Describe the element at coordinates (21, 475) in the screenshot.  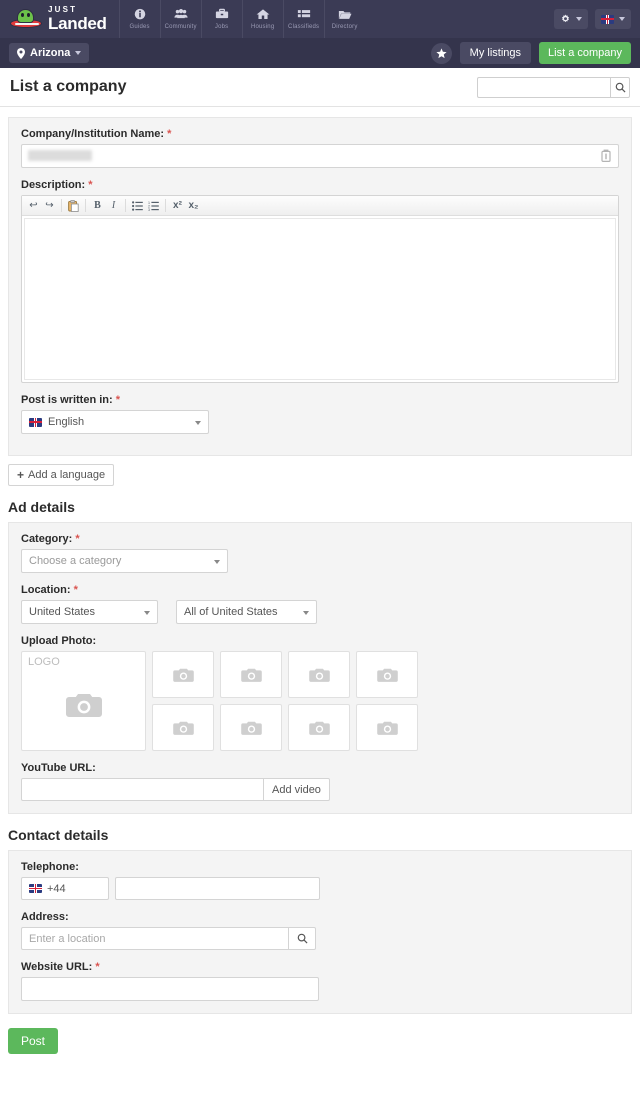
I see `plus-icon: +` at that location.